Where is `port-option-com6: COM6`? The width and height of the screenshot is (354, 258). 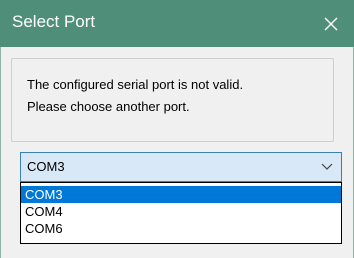 port-option-com6: COM6 is located at coordinates (181, 228).